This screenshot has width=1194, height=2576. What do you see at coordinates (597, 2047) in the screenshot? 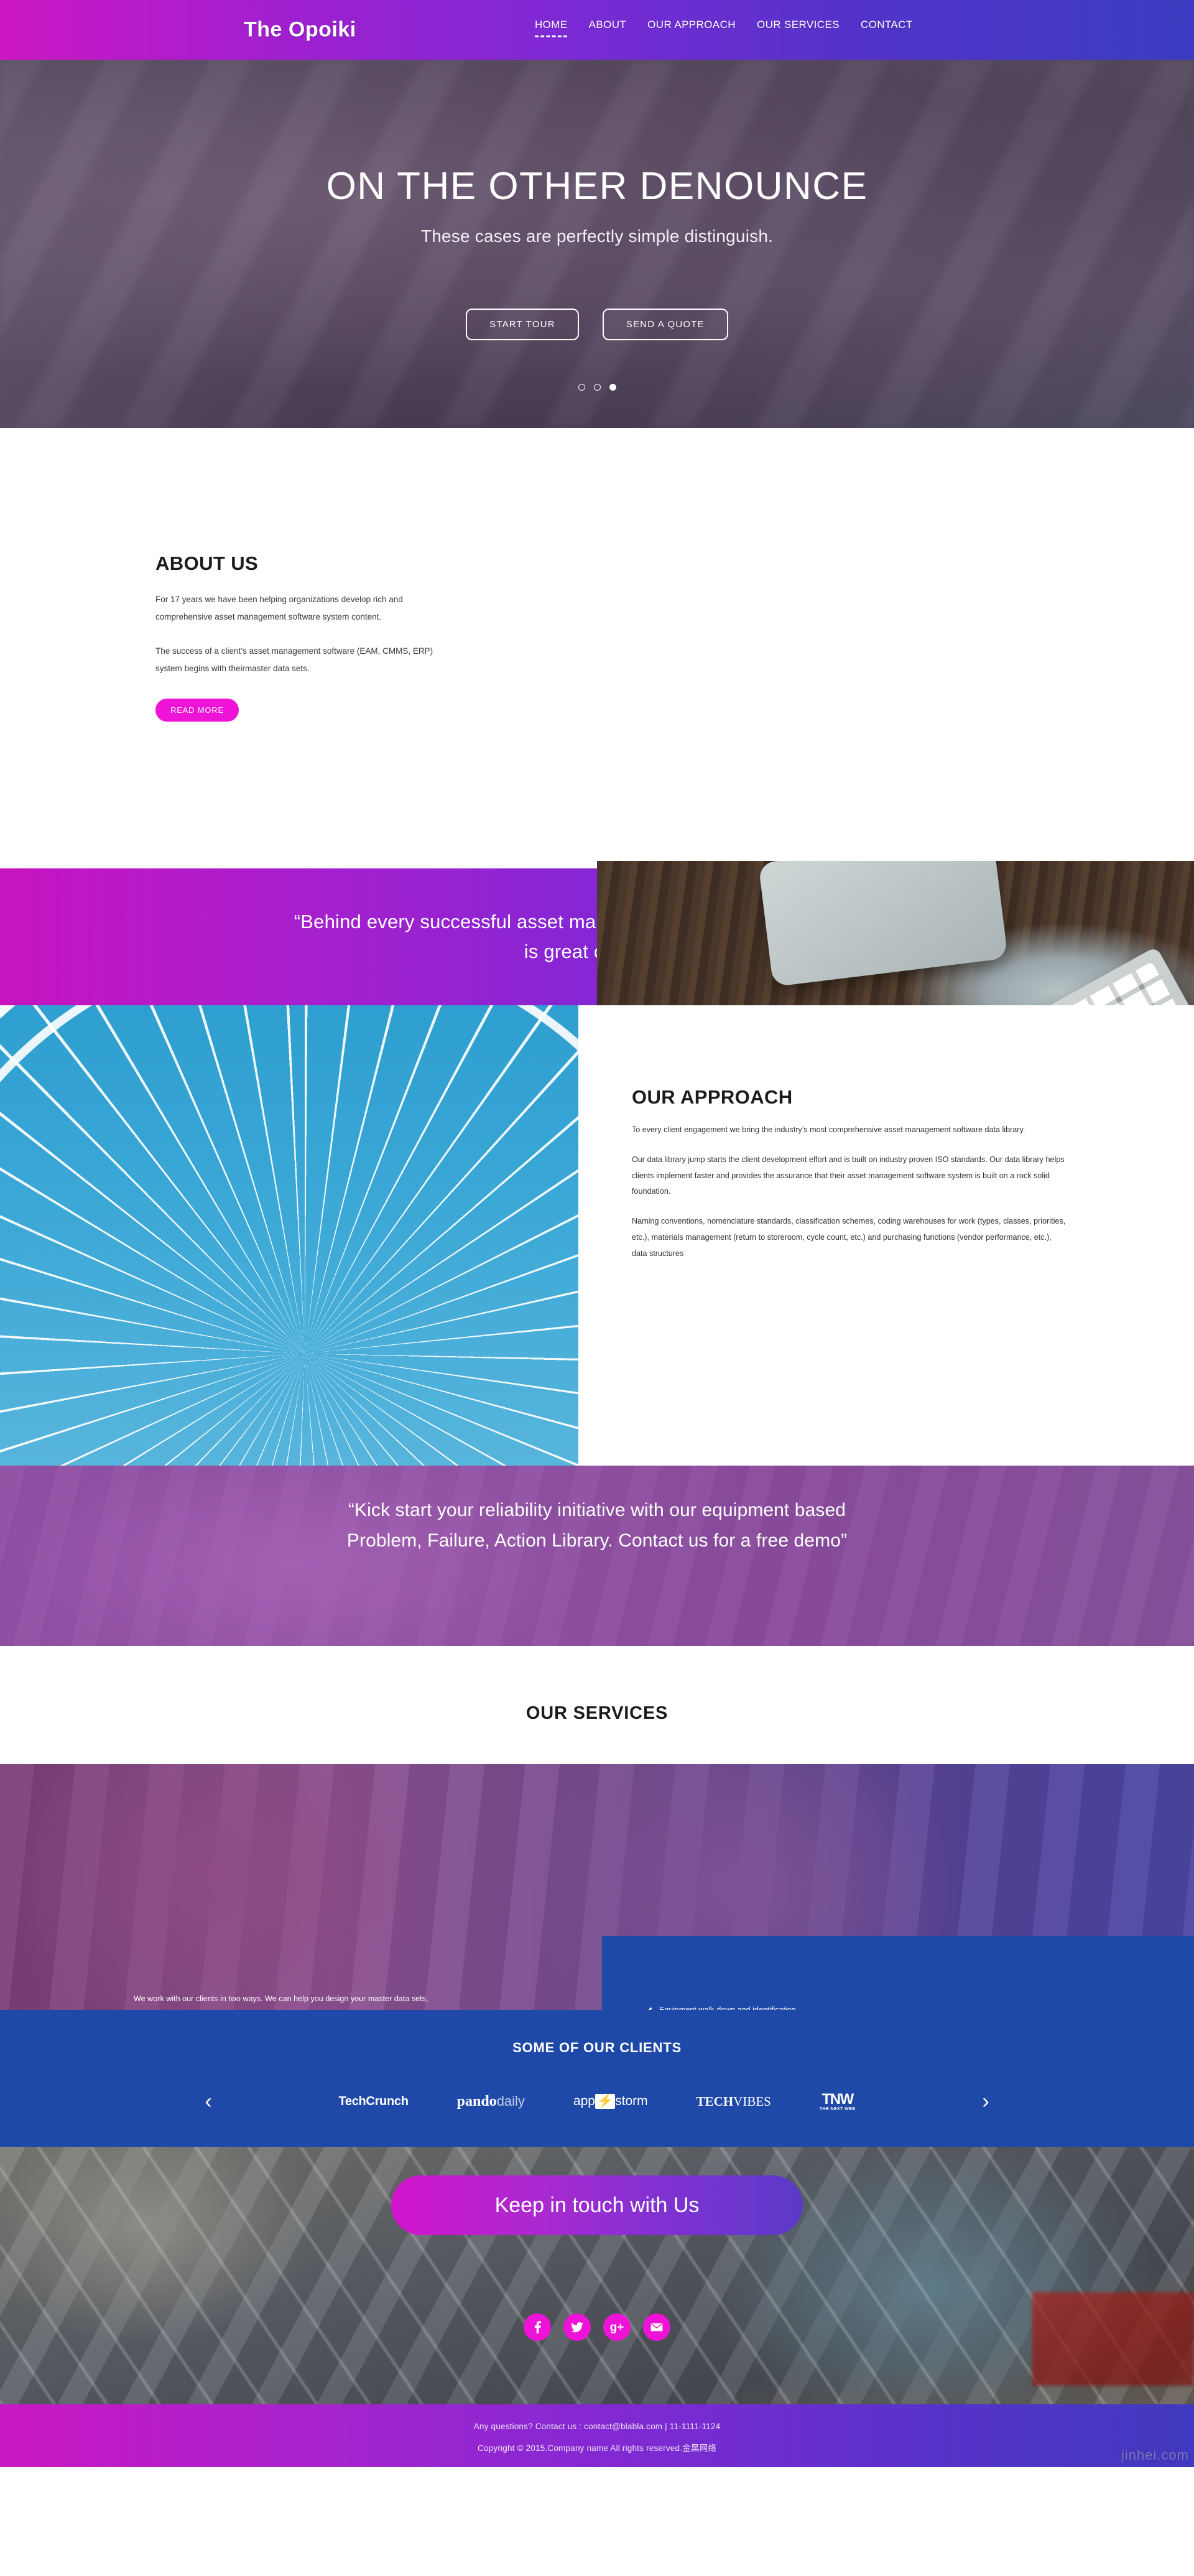
I see `clients-heading: SOME OF OUR CLIENTS` at bounding box center [597, 2047].